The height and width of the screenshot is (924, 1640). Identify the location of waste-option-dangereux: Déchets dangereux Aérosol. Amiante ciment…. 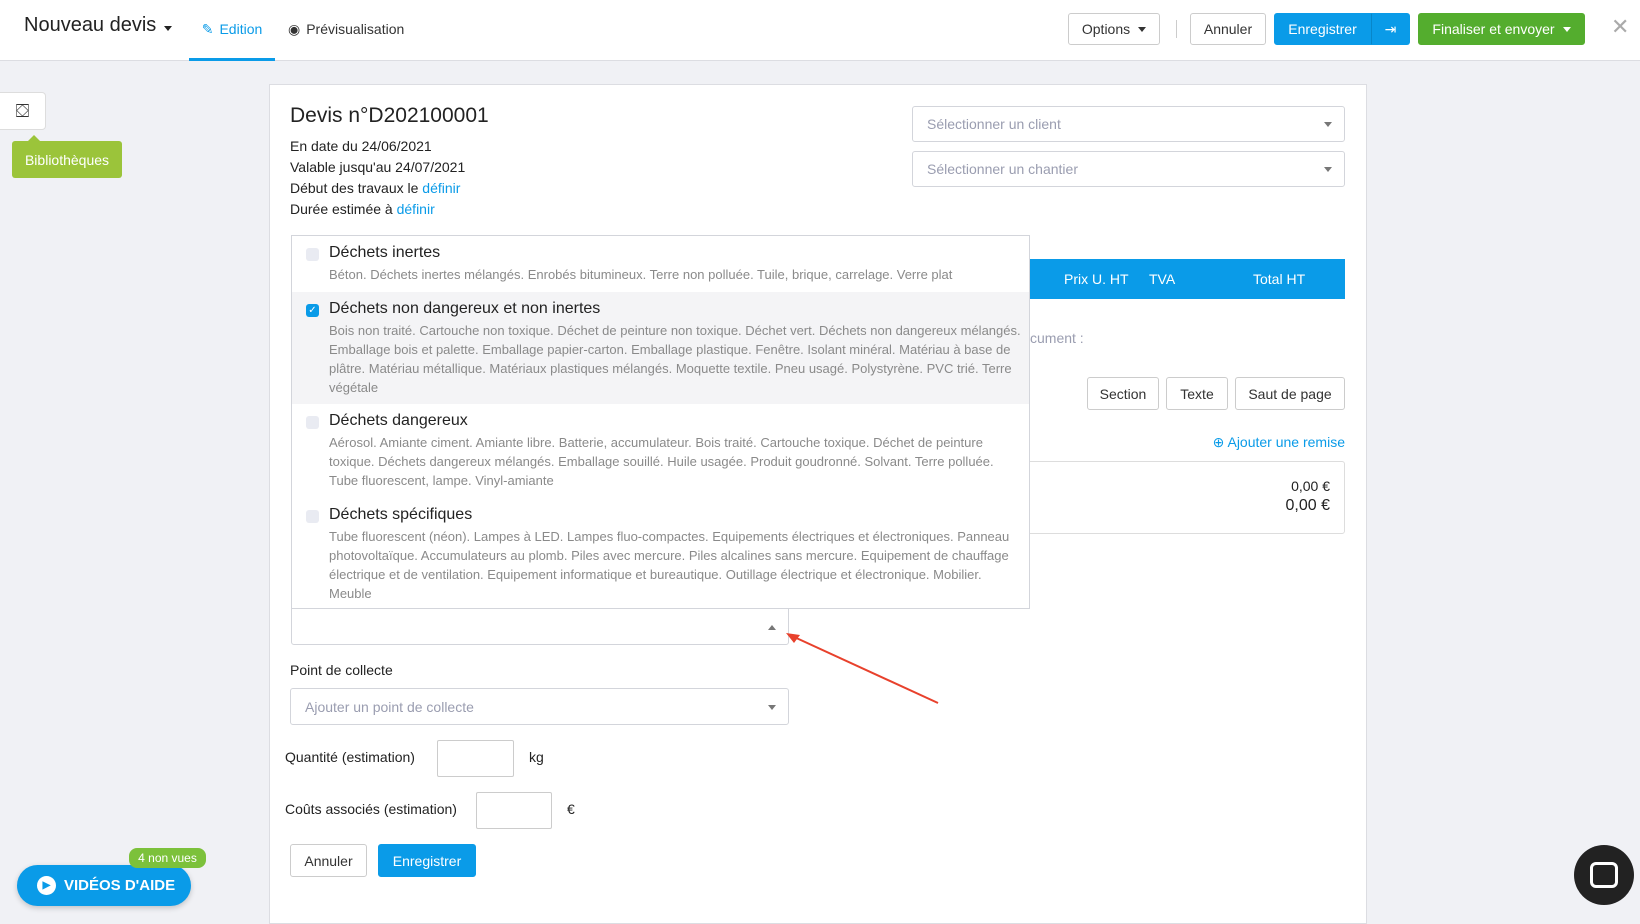
(660, 451).